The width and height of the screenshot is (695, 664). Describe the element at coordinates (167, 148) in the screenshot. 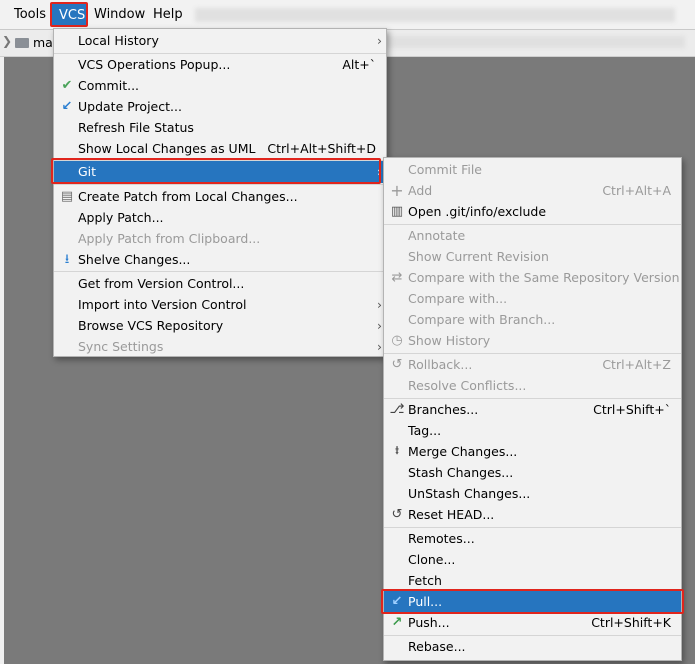

I see `menu-item-label: Show Local Changes as UML` at that location.